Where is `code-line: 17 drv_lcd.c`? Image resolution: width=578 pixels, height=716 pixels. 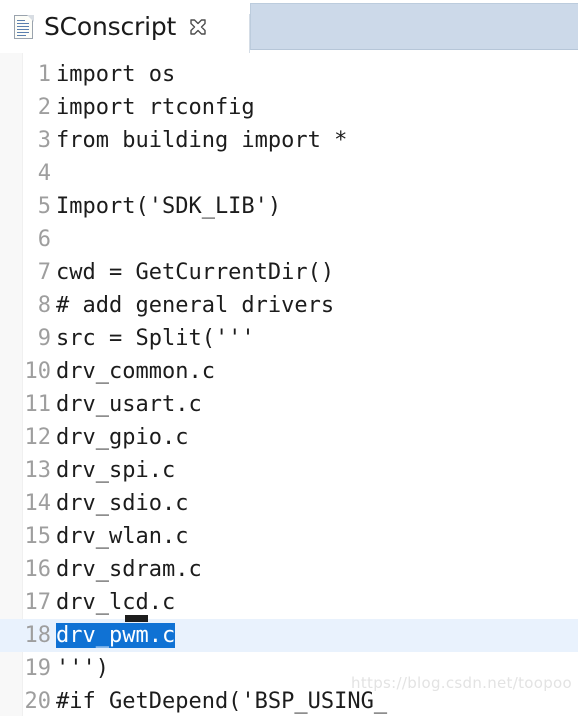
code-line: 17 drv_lcd.c is located at coordinates (289, 602).